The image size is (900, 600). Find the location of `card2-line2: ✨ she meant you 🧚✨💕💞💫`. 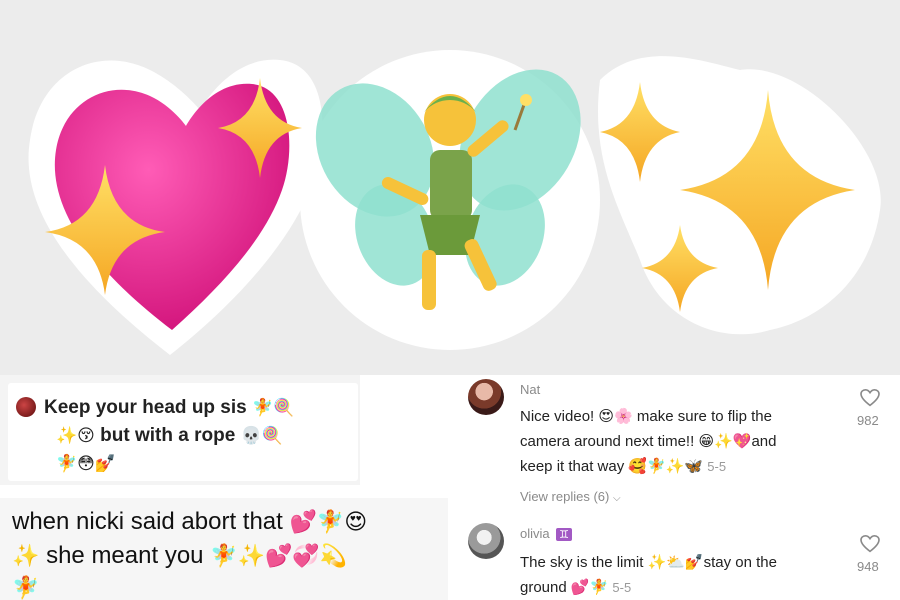

card2-line2: ✨ she meant you 🧚✨💕💞💫 is located at coordinates (179, 556).